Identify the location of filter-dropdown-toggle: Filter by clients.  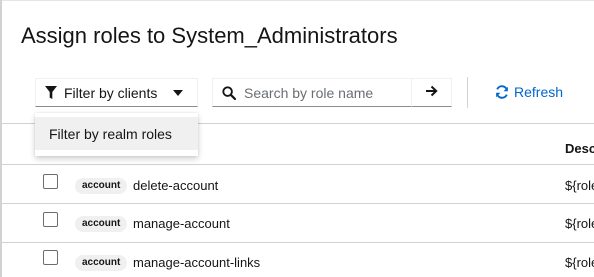
(116, 92).